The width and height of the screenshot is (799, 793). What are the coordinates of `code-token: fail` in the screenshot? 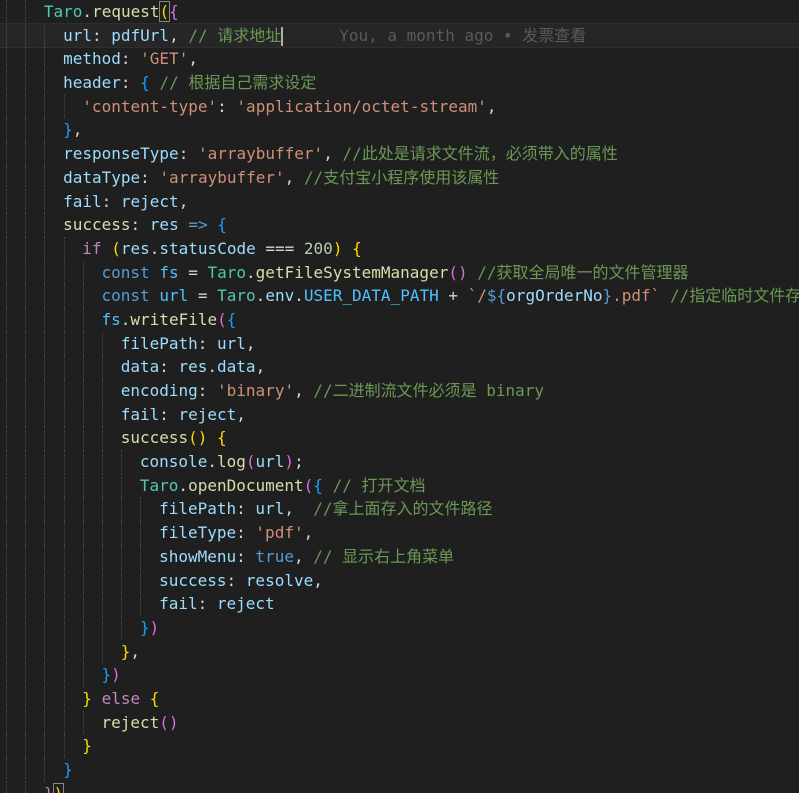 It's located at (178, 604).